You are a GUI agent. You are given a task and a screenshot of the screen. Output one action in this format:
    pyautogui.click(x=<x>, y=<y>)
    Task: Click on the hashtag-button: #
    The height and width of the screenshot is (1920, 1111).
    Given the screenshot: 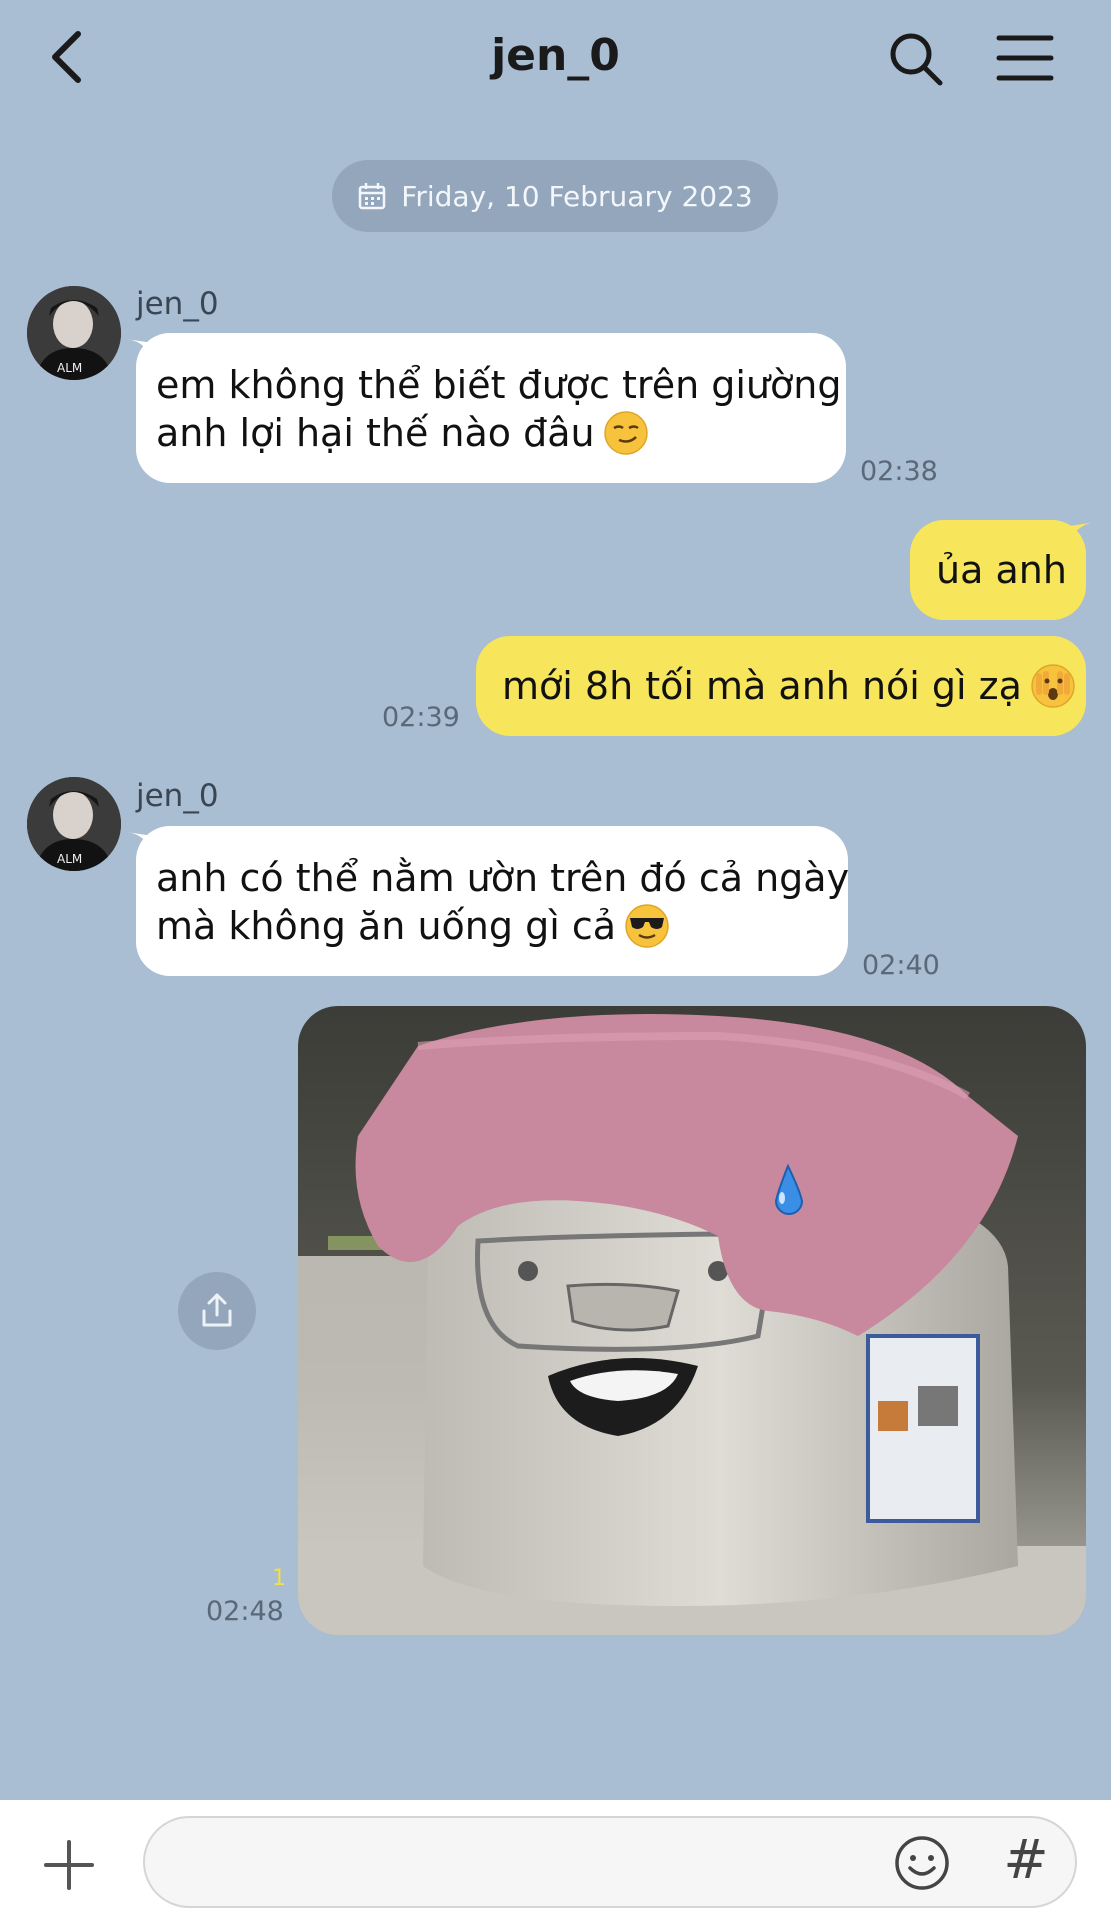 What is the action you would take?
    pyautogui.click(x=1026, y=1860)
    